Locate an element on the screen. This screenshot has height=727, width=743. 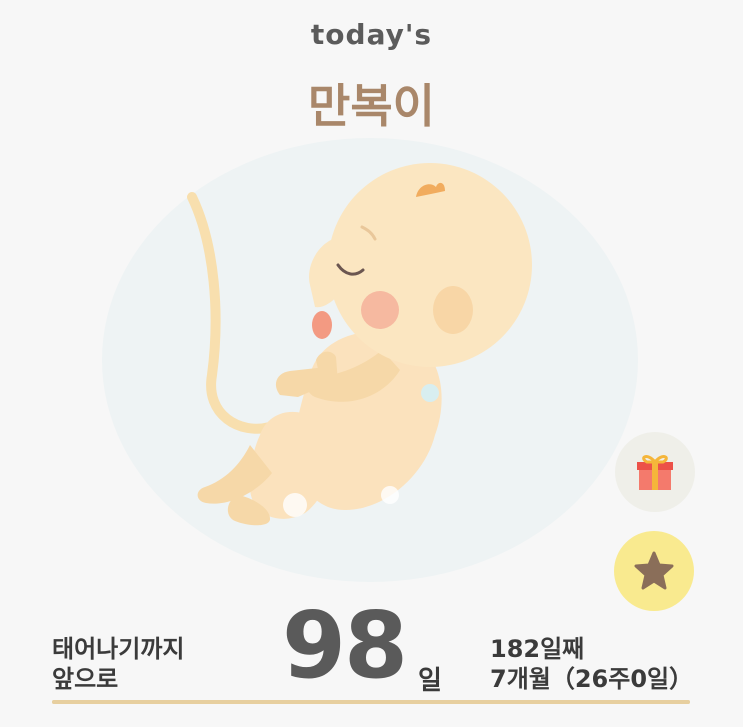
progress-fill is located at coordinates (371, 702).